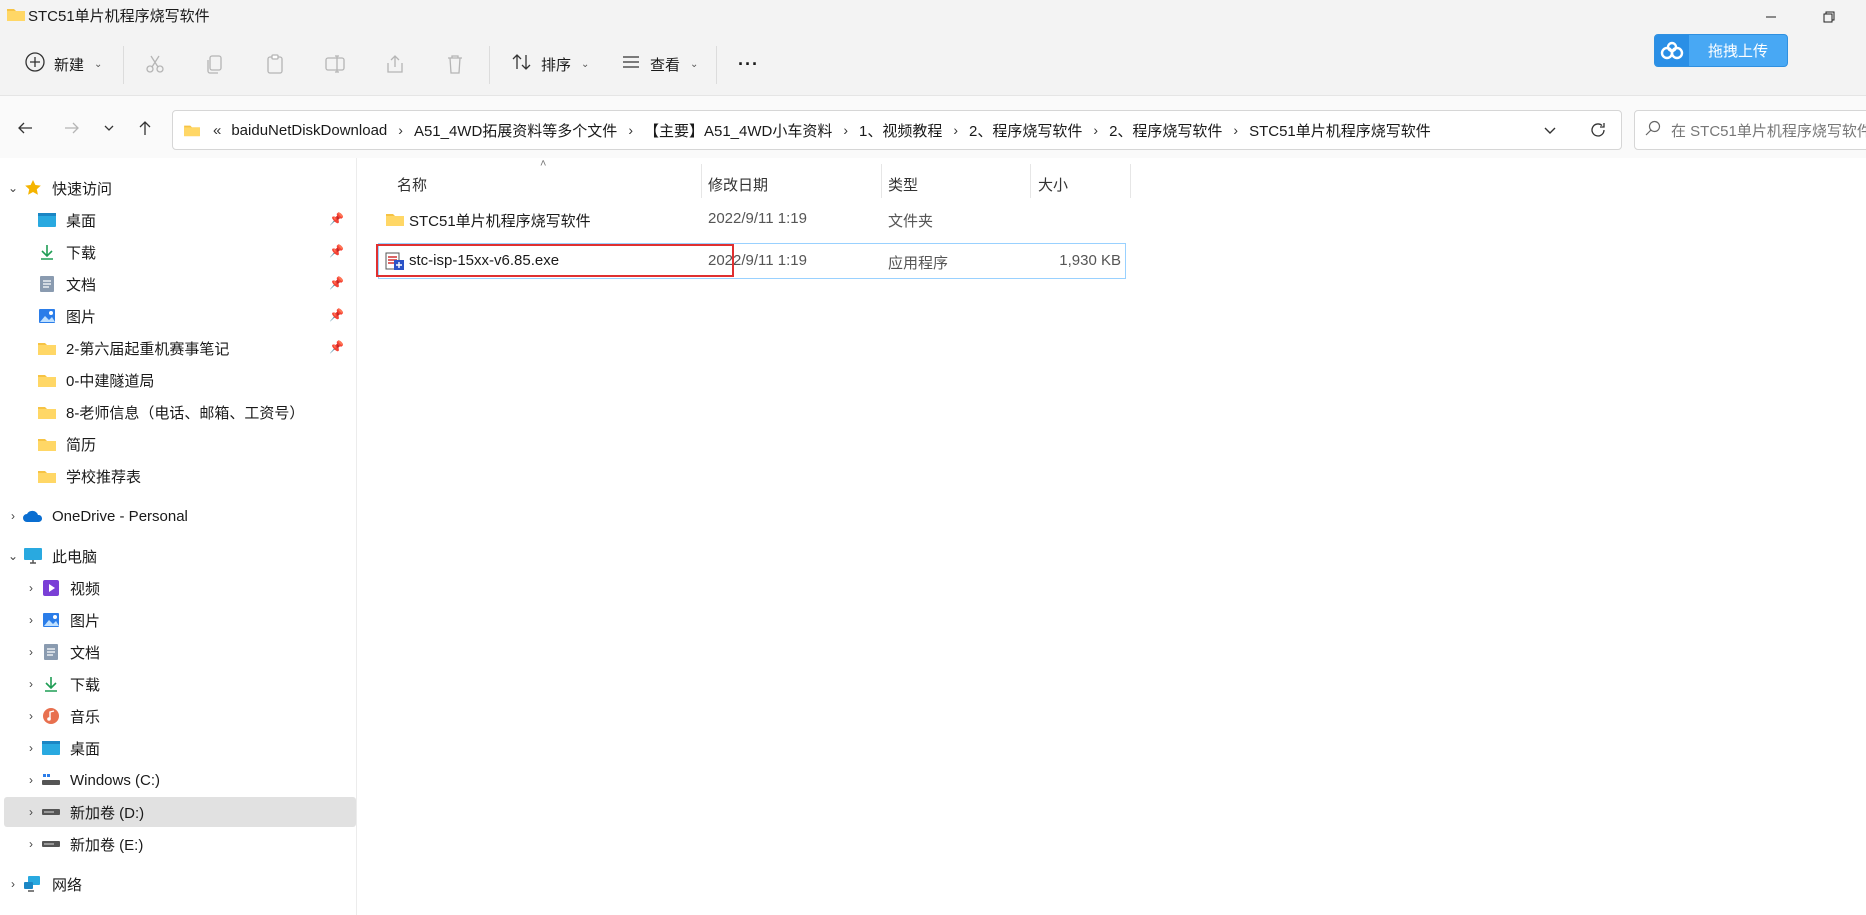  I want to click on sidebar-item-label: 学校推荐表, so click(104, 477).